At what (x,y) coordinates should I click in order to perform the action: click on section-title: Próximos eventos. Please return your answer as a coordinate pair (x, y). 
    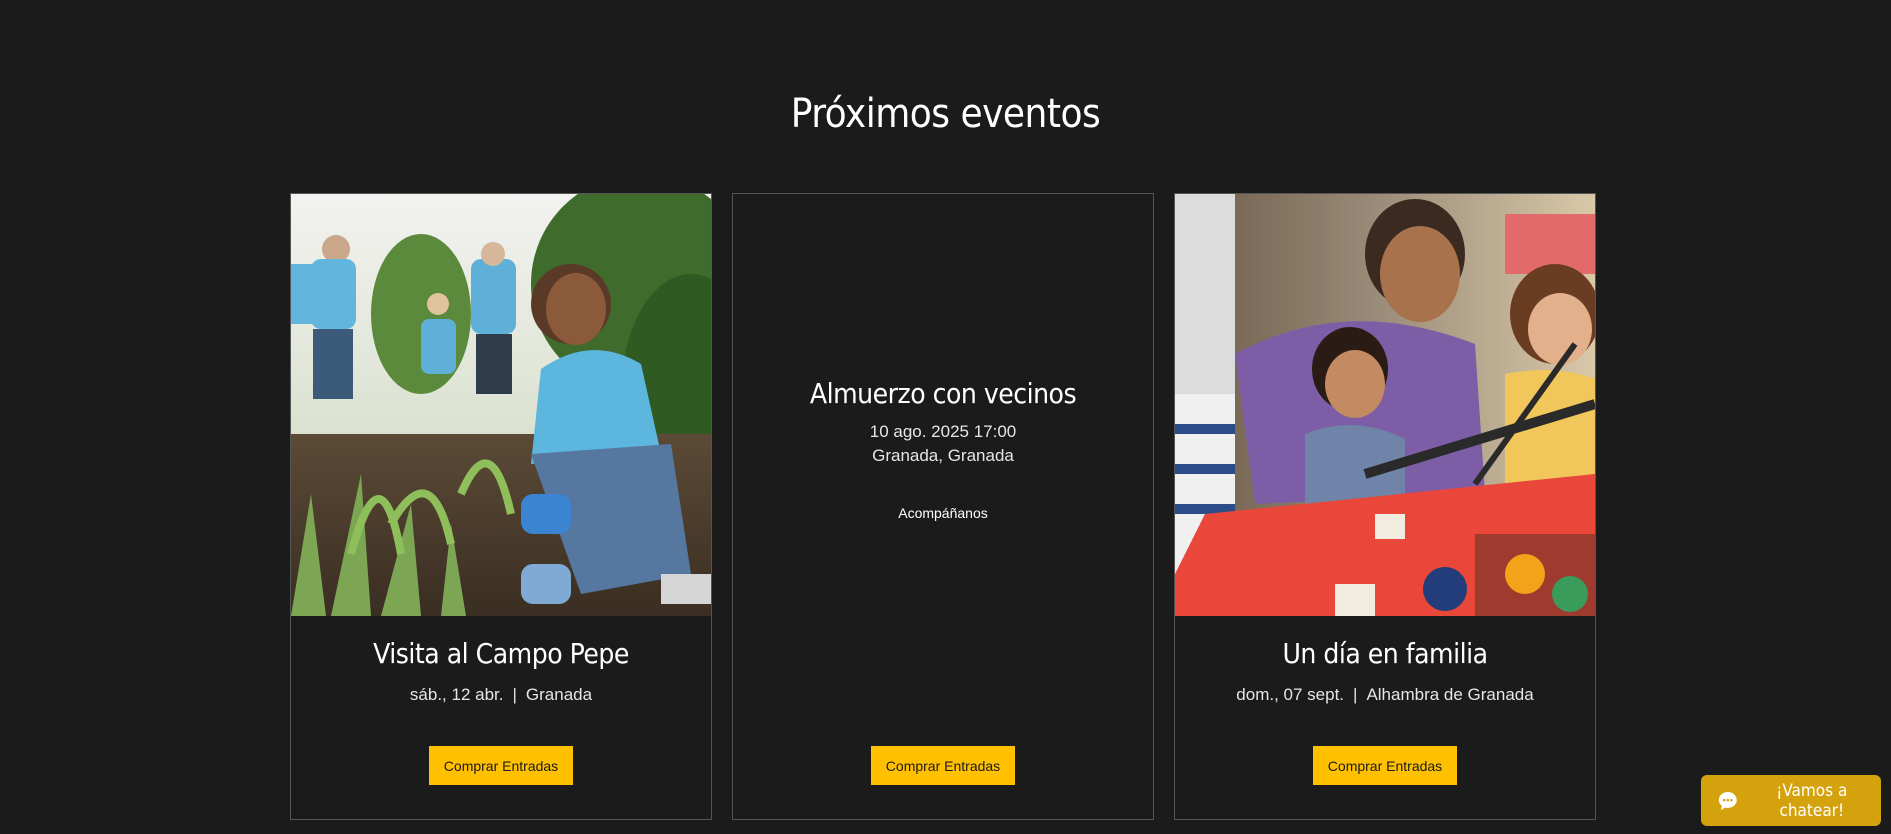
    Looking at the image, I should click on (945, 114).